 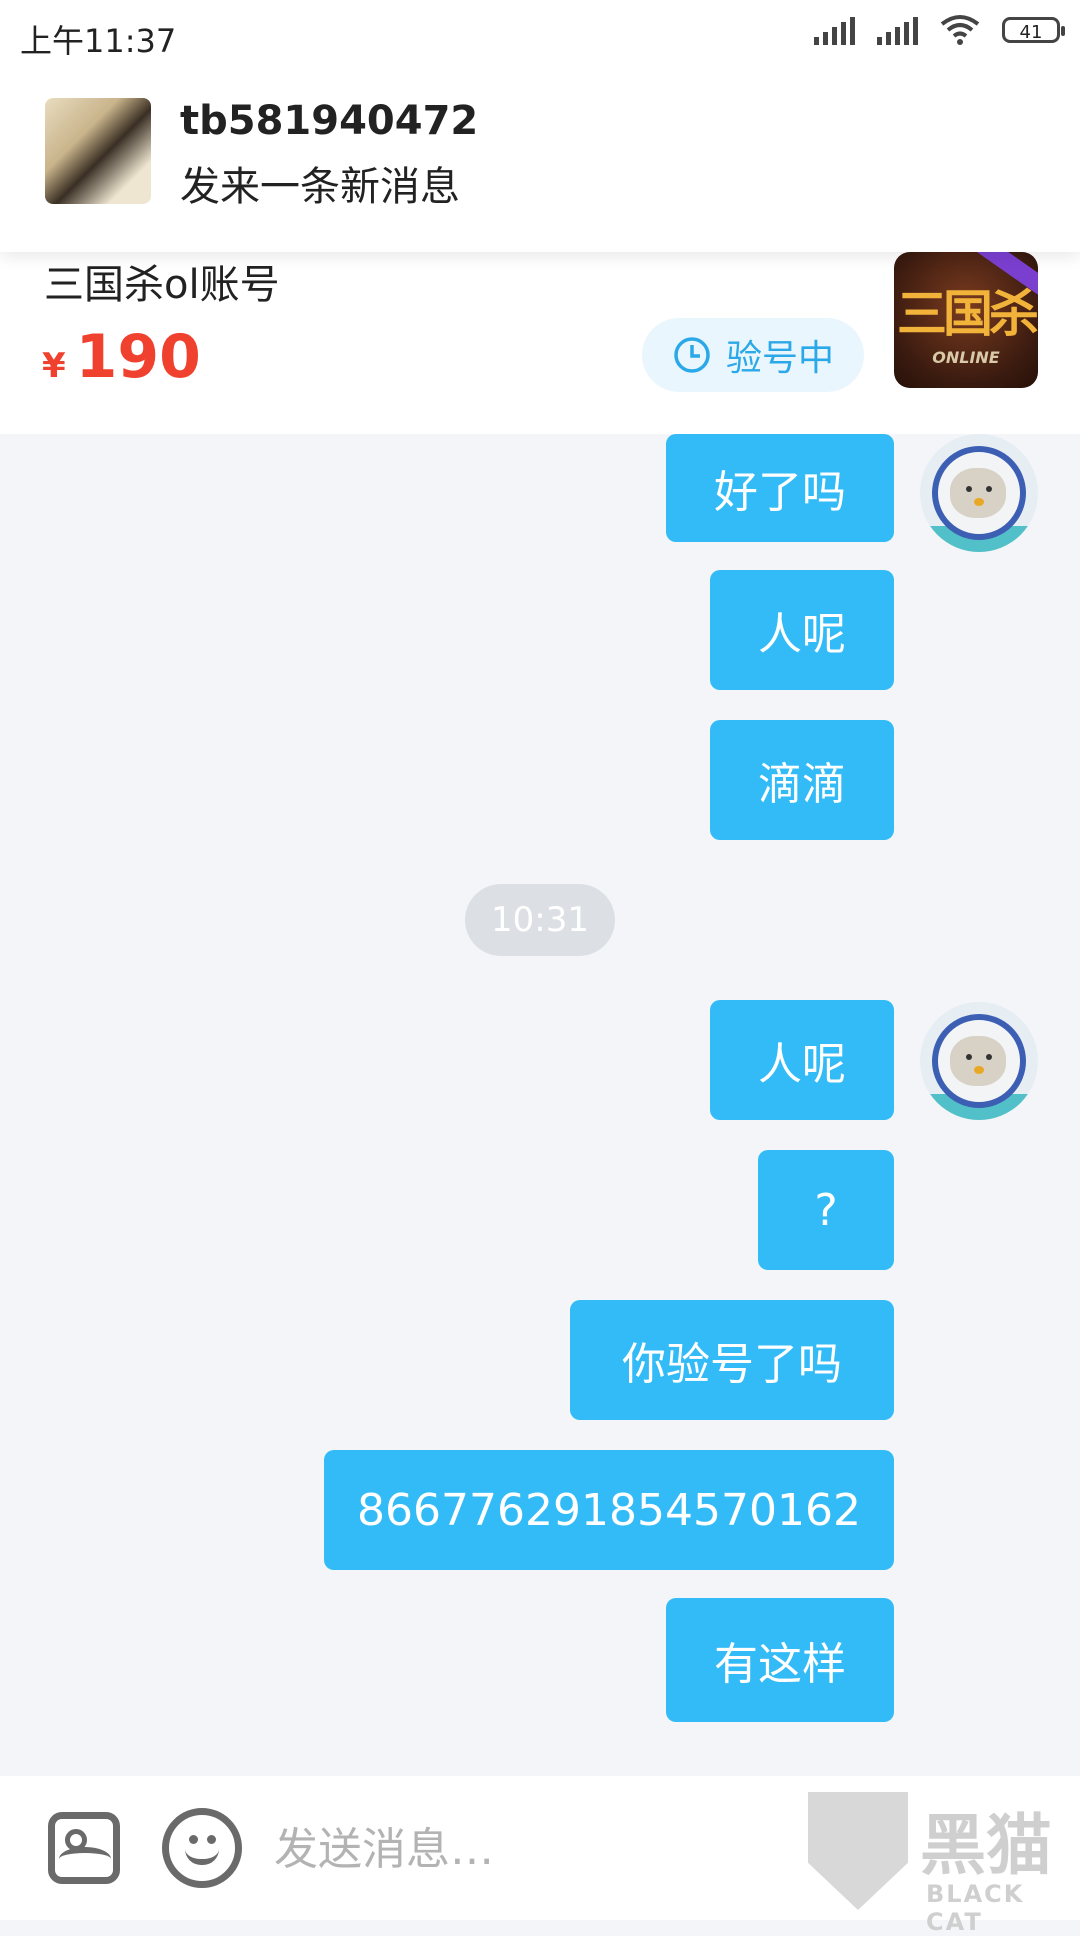 I want to click on sender-avatar, so click(x=98, y=151).